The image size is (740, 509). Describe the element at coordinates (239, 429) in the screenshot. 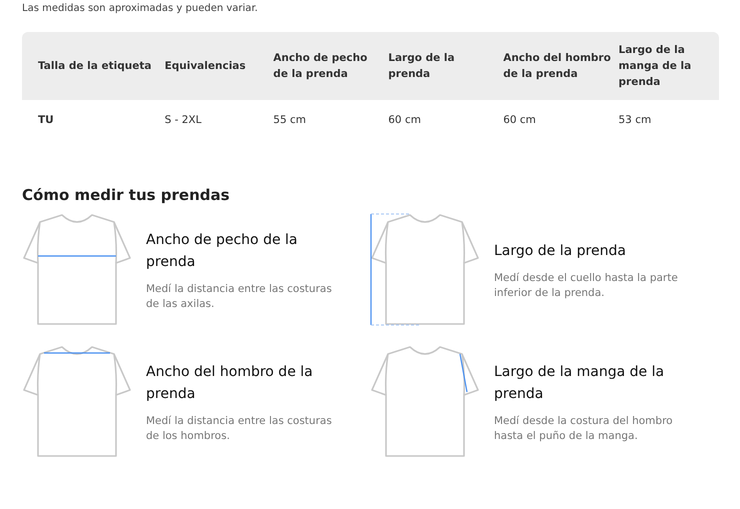

I see `measure-description: Medí la distancia entre las costuras de los hombros.` at that location.